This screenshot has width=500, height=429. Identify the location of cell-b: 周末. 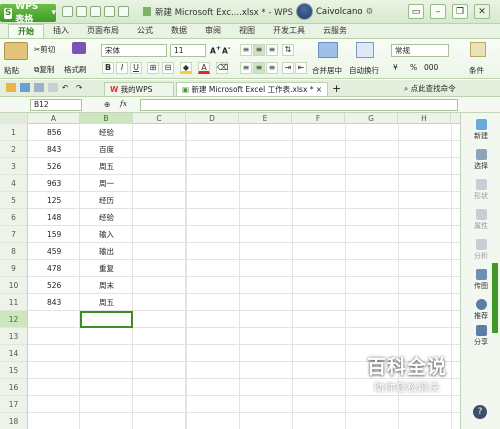
(106, 285).